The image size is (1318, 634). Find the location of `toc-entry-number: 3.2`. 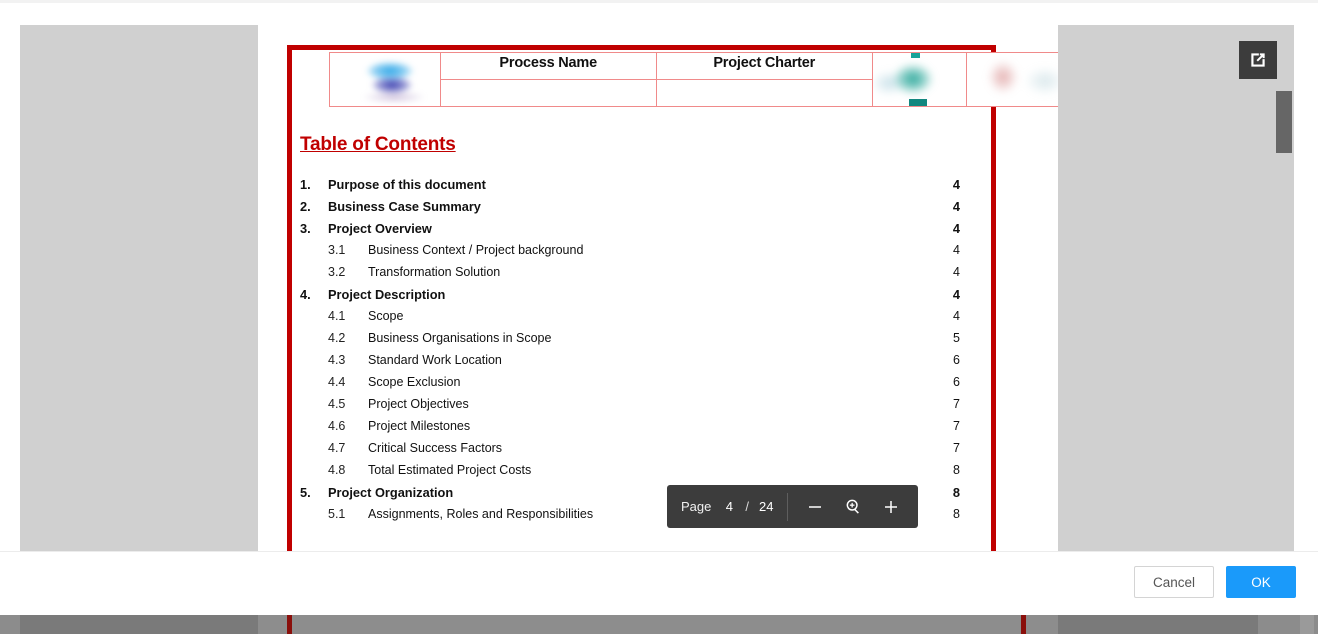

toc-entry-number: 3.2 is located at coordinates (337, 272).